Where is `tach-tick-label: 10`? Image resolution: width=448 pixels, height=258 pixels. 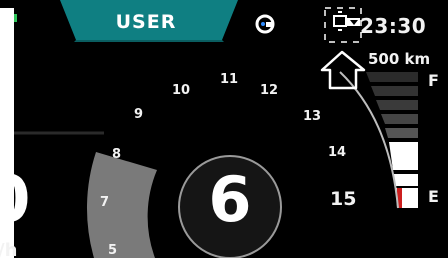
tach-tick-label: 10 is located at coordinates (181, 90).